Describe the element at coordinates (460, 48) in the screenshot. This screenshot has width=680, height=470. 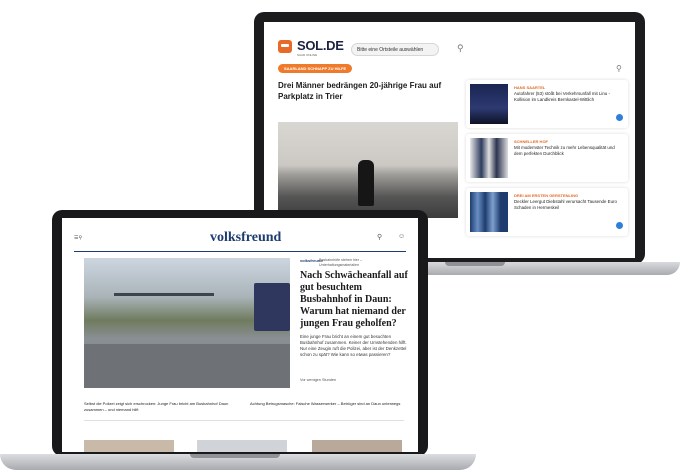
I see `search-icon: ⚲` at that location.